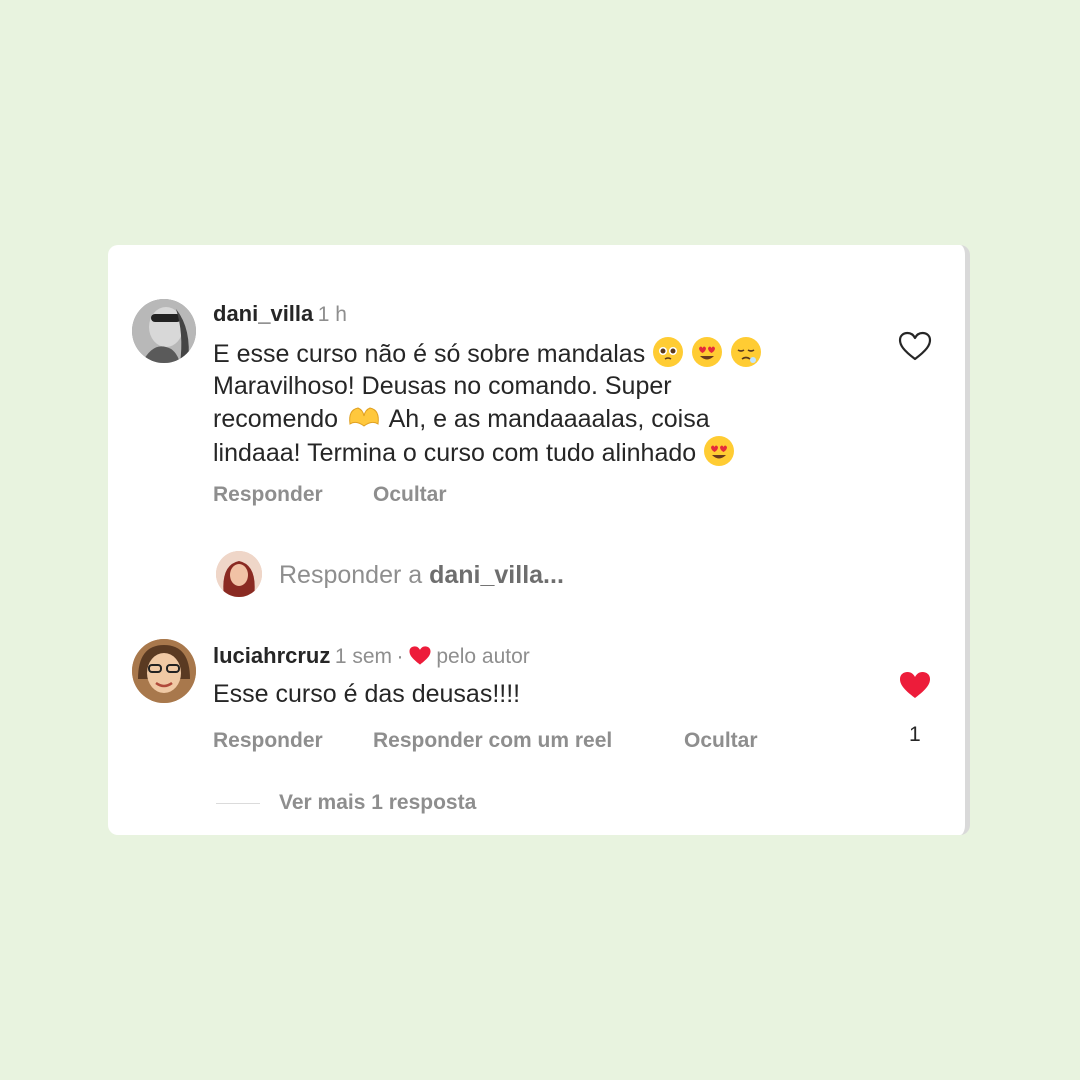 The width and height of the screenshot is (1080, 1080). Describe the element at coordinates (429, 354) in the screenshot. I see `comment-line: E esse curso não é só sobre mandalas` at that location.